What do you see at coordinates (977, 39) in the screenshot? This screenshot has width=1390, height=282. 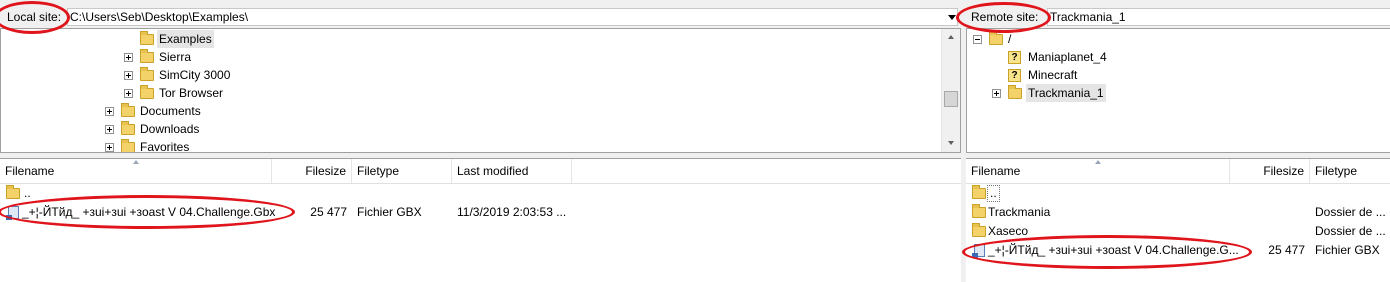 I see `collapse-icon` at bounding box center [977, 39].